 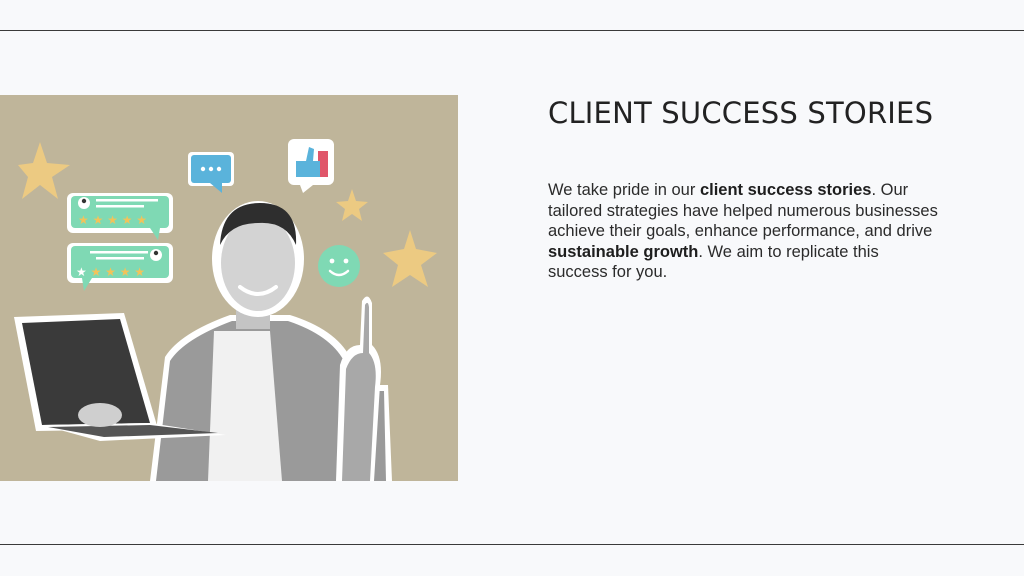 I want to click on intro-text-1: We take pride in our, so click(x=624, y=190).